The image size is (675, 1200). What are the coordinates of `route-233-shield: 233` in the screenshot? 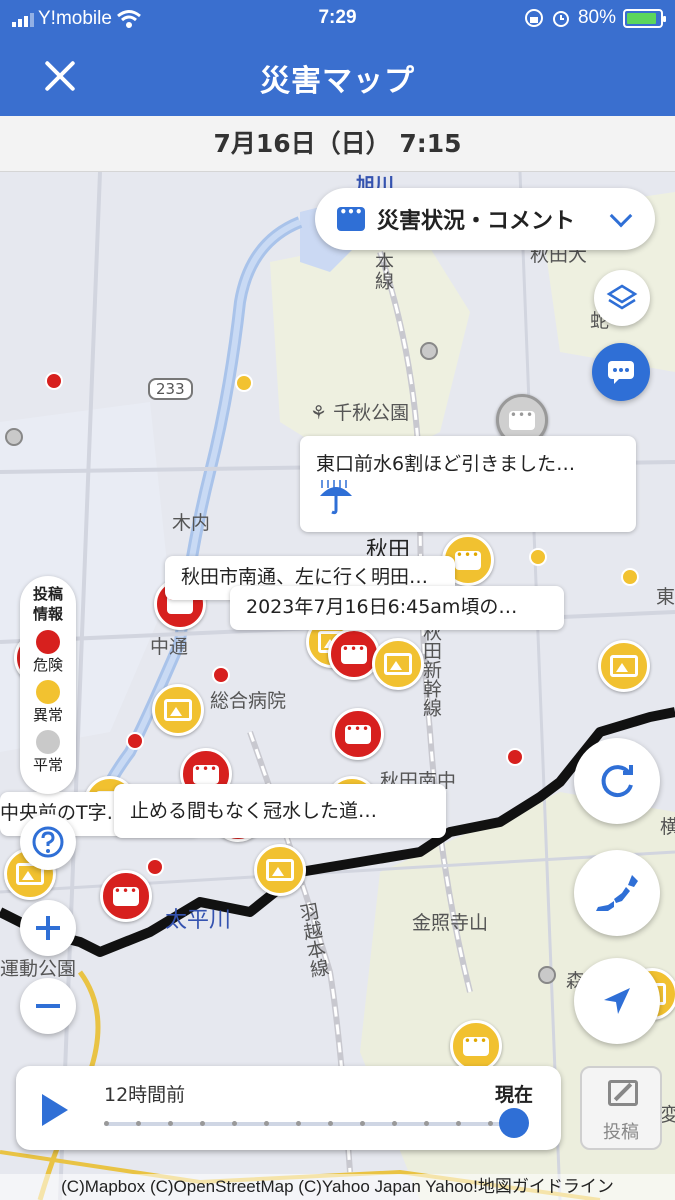 It's located at (170, 389).